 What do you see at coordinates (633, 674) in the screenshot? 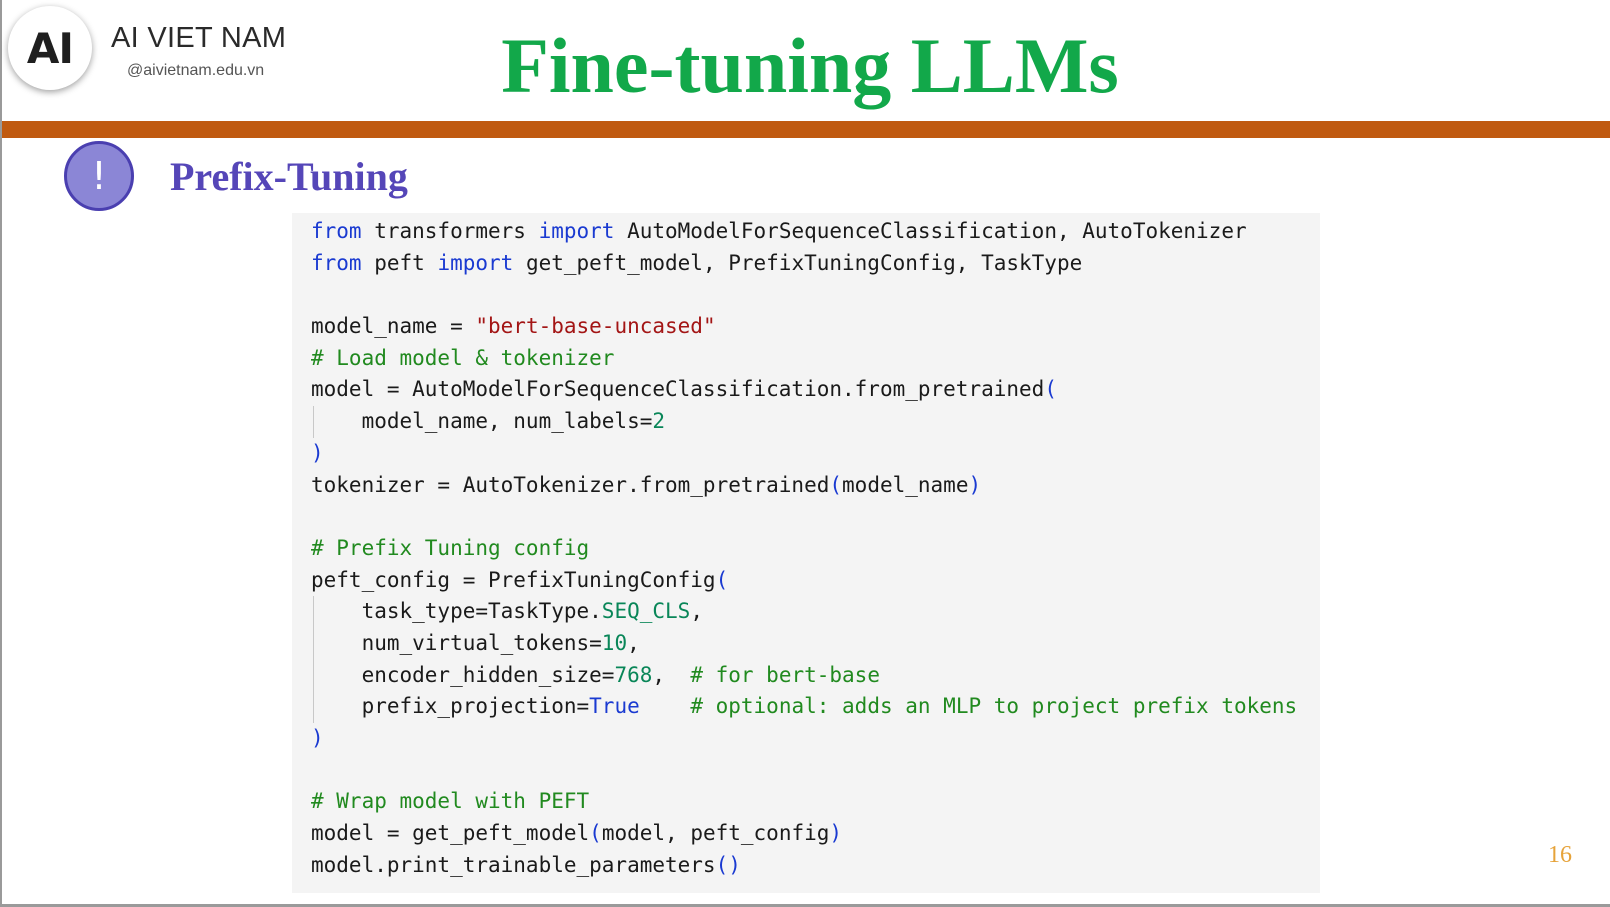
I see `code-token: 768` at bounding box center [633, 674].